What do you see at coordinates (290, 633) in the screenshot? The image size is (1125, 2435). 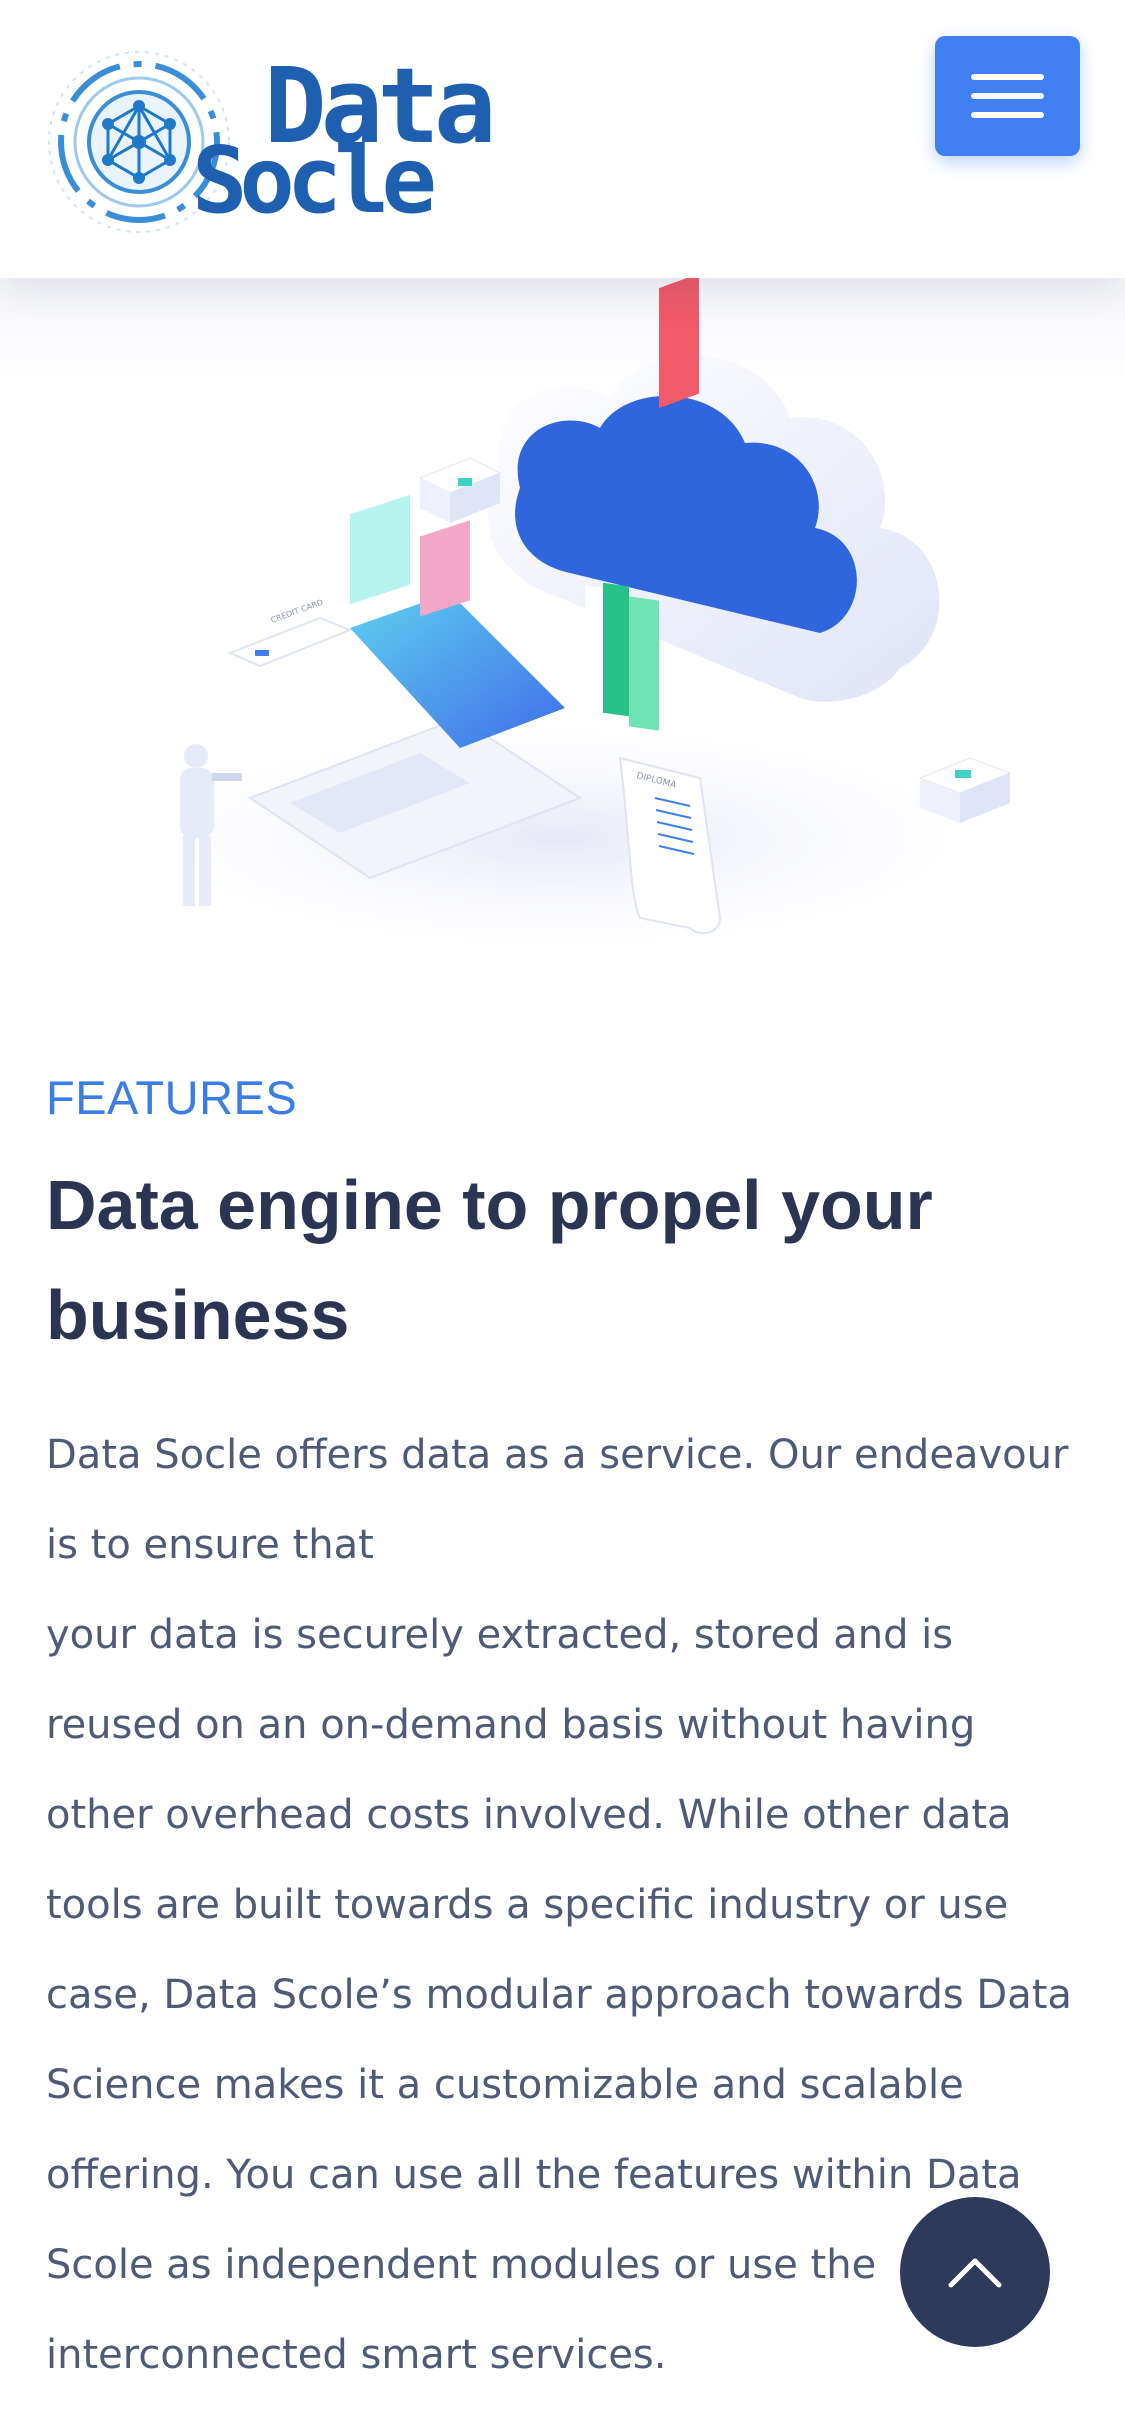 I see `credit-card-icon: CREDIT CARD` at bounding box center [290, 633].